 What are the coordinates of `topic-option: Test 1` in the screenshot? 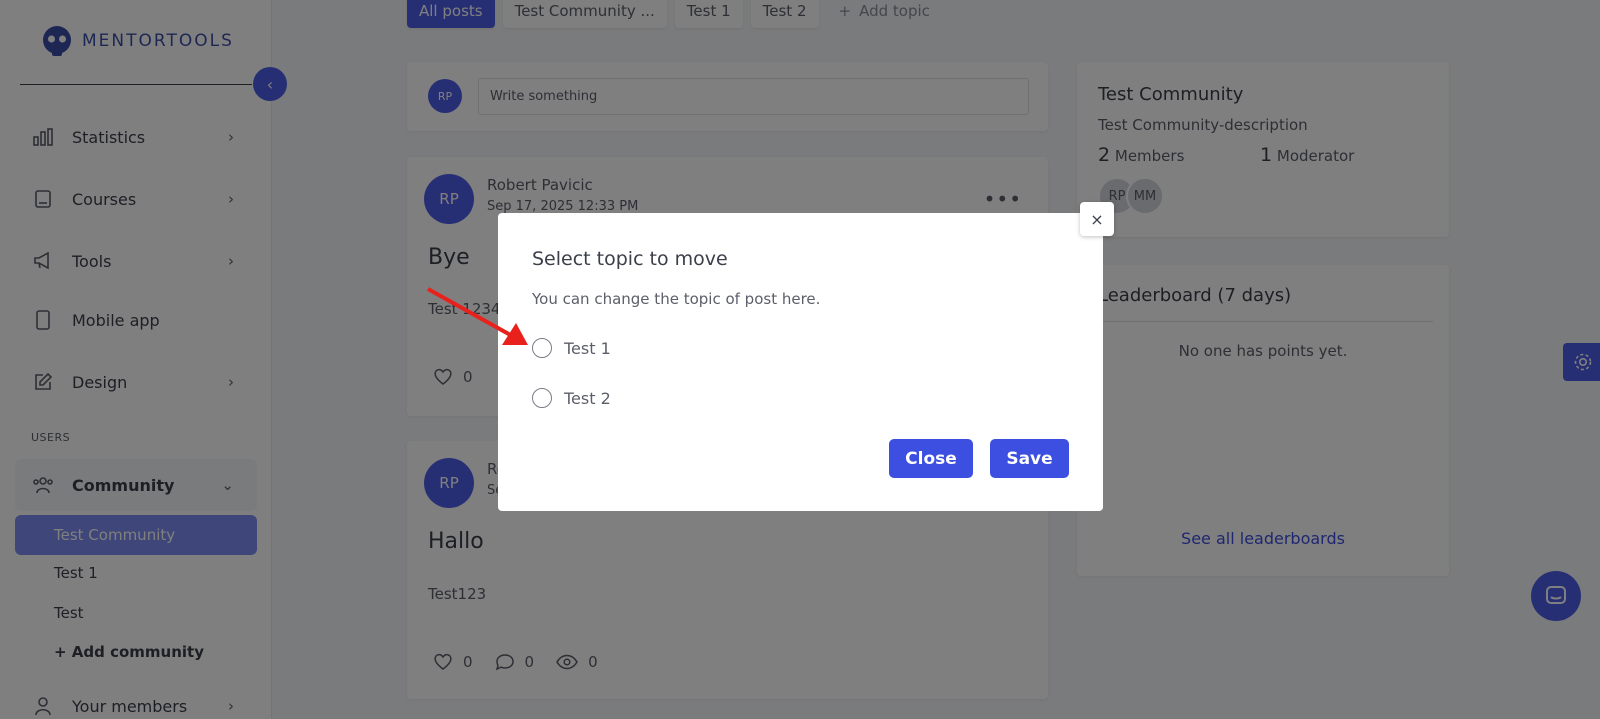 It's located at (571, 348).